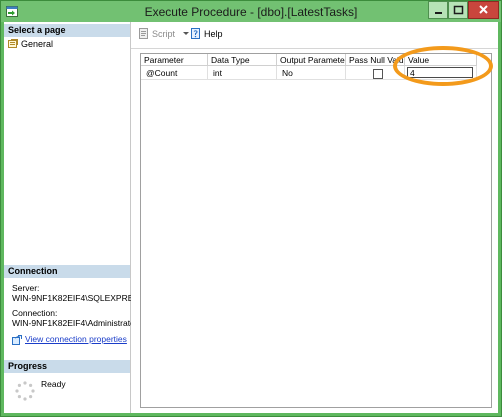 This screenshot has width=502, height=417. I want to click on pass-null-checkbox, so click(378, 74).